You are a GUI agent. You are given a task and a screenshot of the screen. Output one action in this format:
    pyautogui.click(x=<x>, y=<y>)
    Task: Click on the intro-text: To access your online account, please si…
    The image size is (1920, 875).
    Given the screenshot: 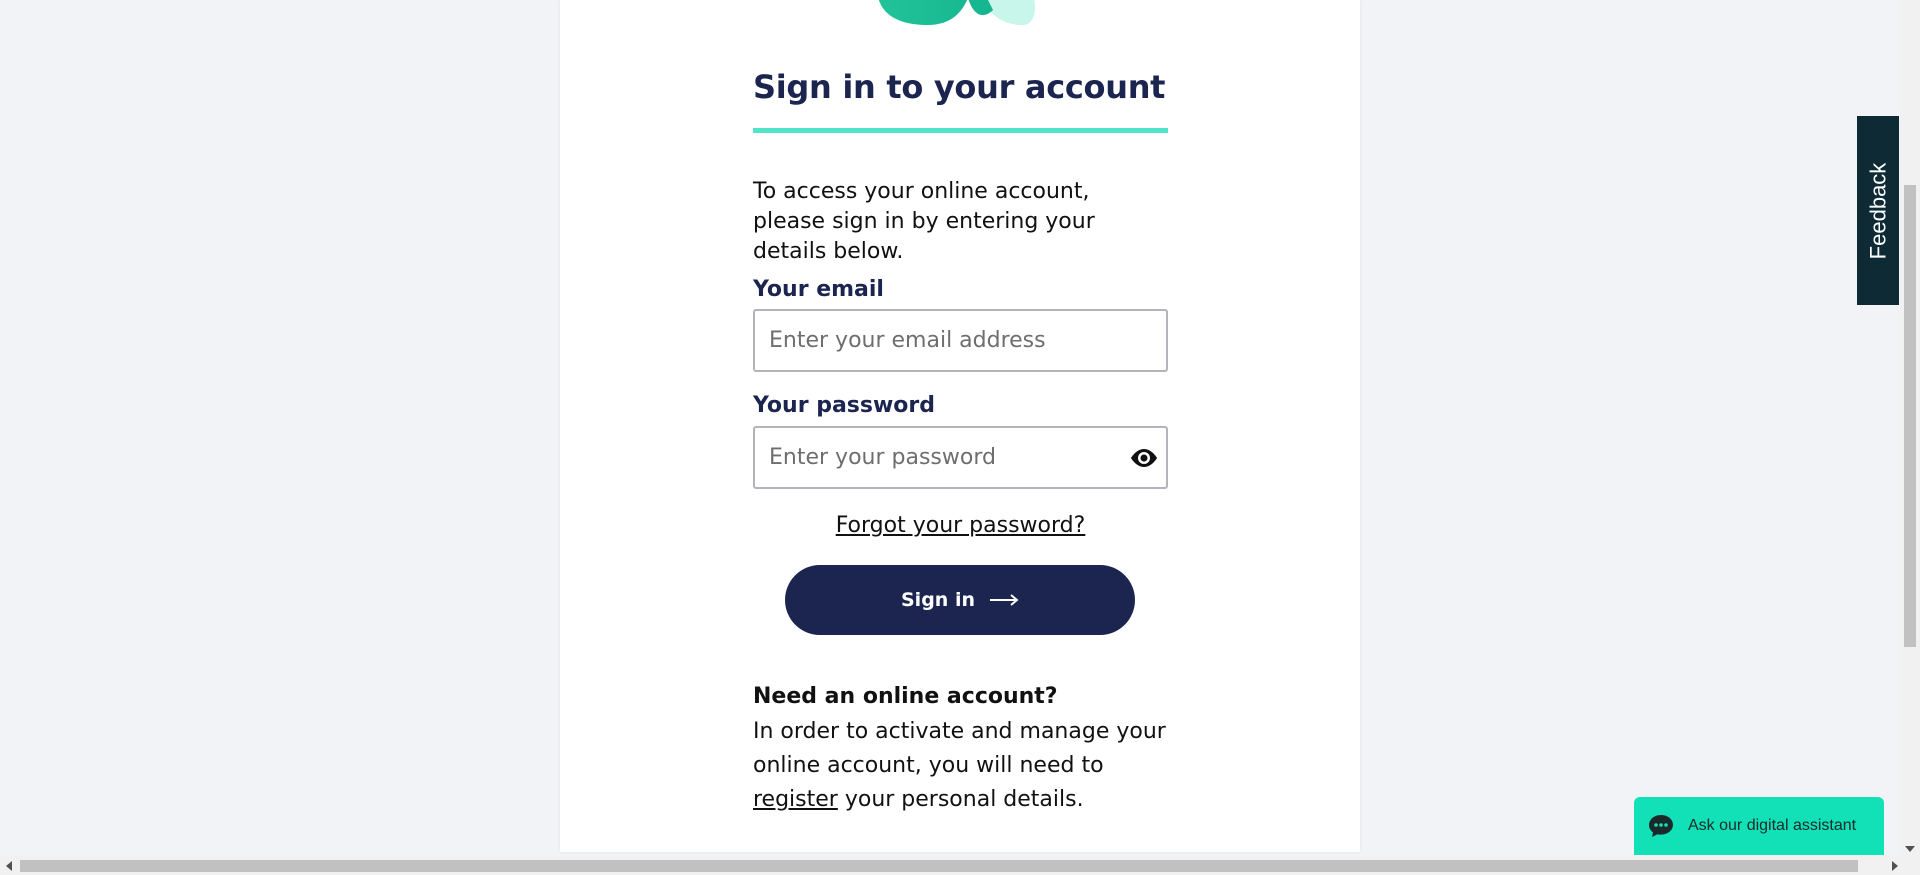 What is the action you would take?
    pyautogui.click(x=924, y=221)
    